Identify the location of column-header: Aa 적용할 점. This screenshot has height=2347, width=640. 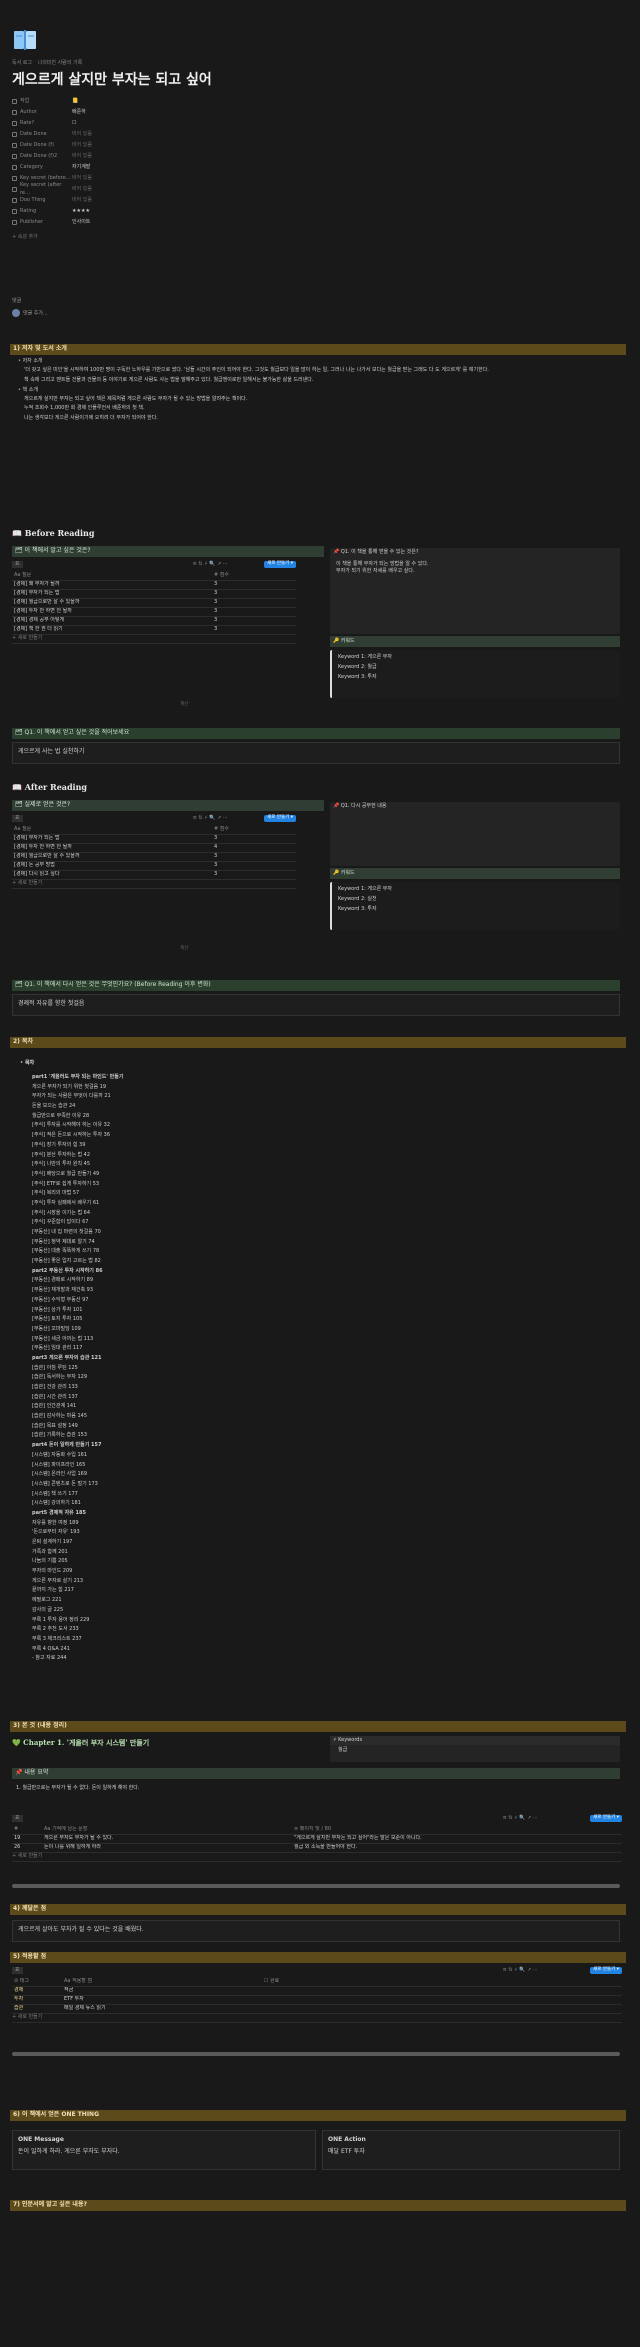
(162, 1981).